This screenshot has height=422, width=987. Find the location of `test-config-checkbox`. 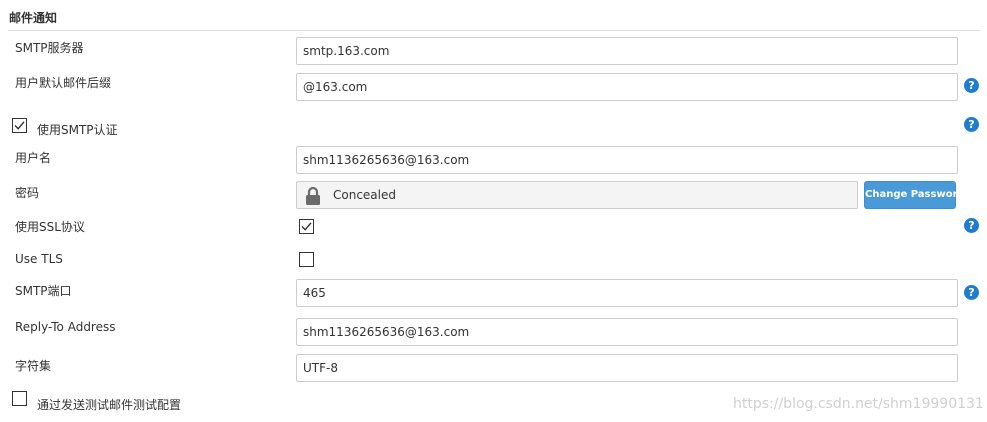

test-config-checkbox is located at coordinates (19, 398).